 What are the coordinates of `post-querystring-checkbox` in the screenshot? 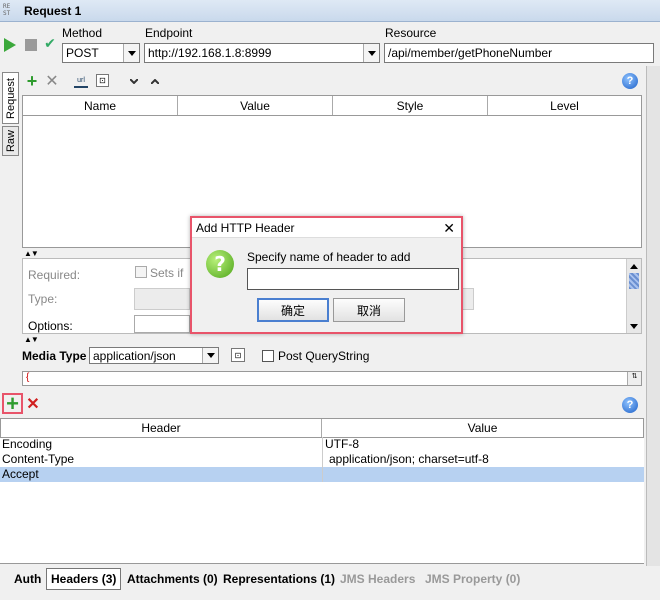 It's located at (268, 356).